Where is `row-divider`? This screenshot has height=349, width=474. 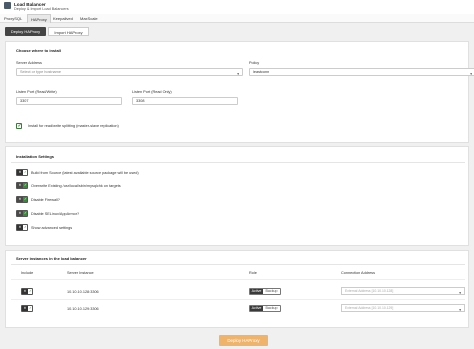
row-divider is located at coordinates (238, 299).